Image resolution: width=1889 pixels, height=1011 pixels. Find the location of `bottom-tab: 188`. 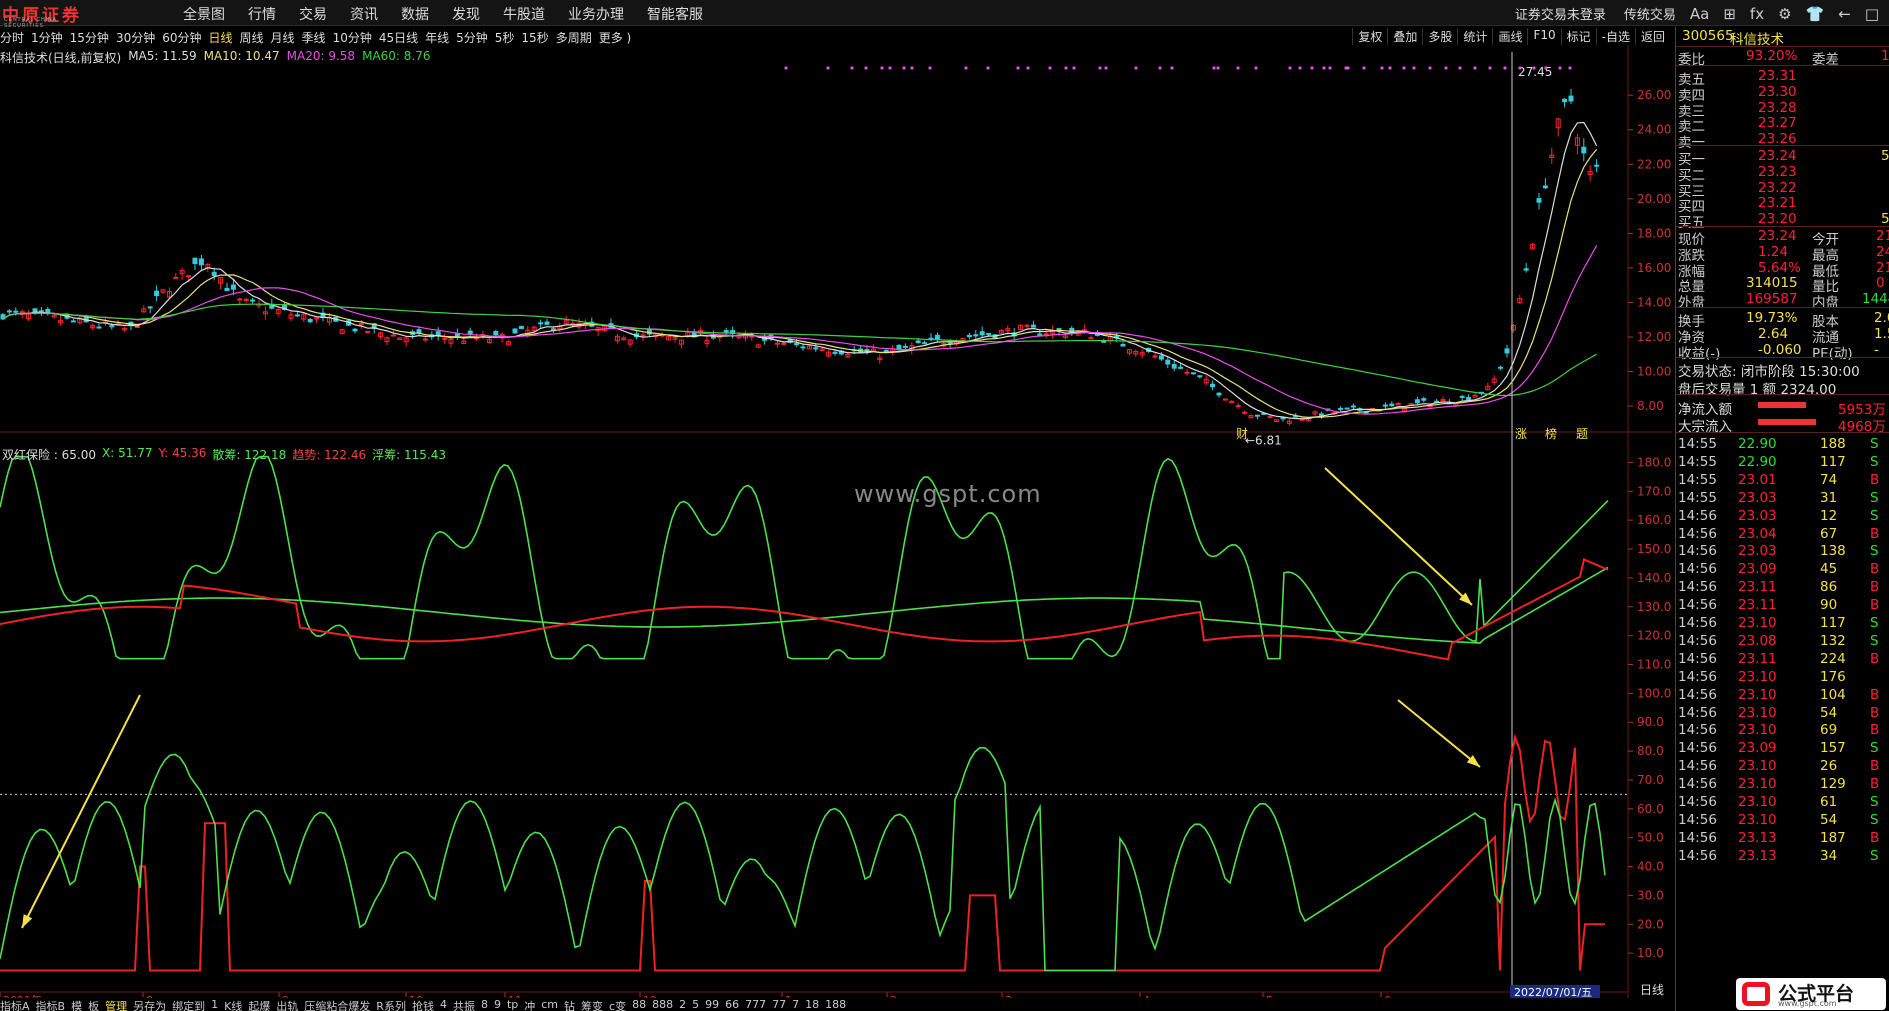

bottom-tab: 188 is located at coordinates (835, 1004).